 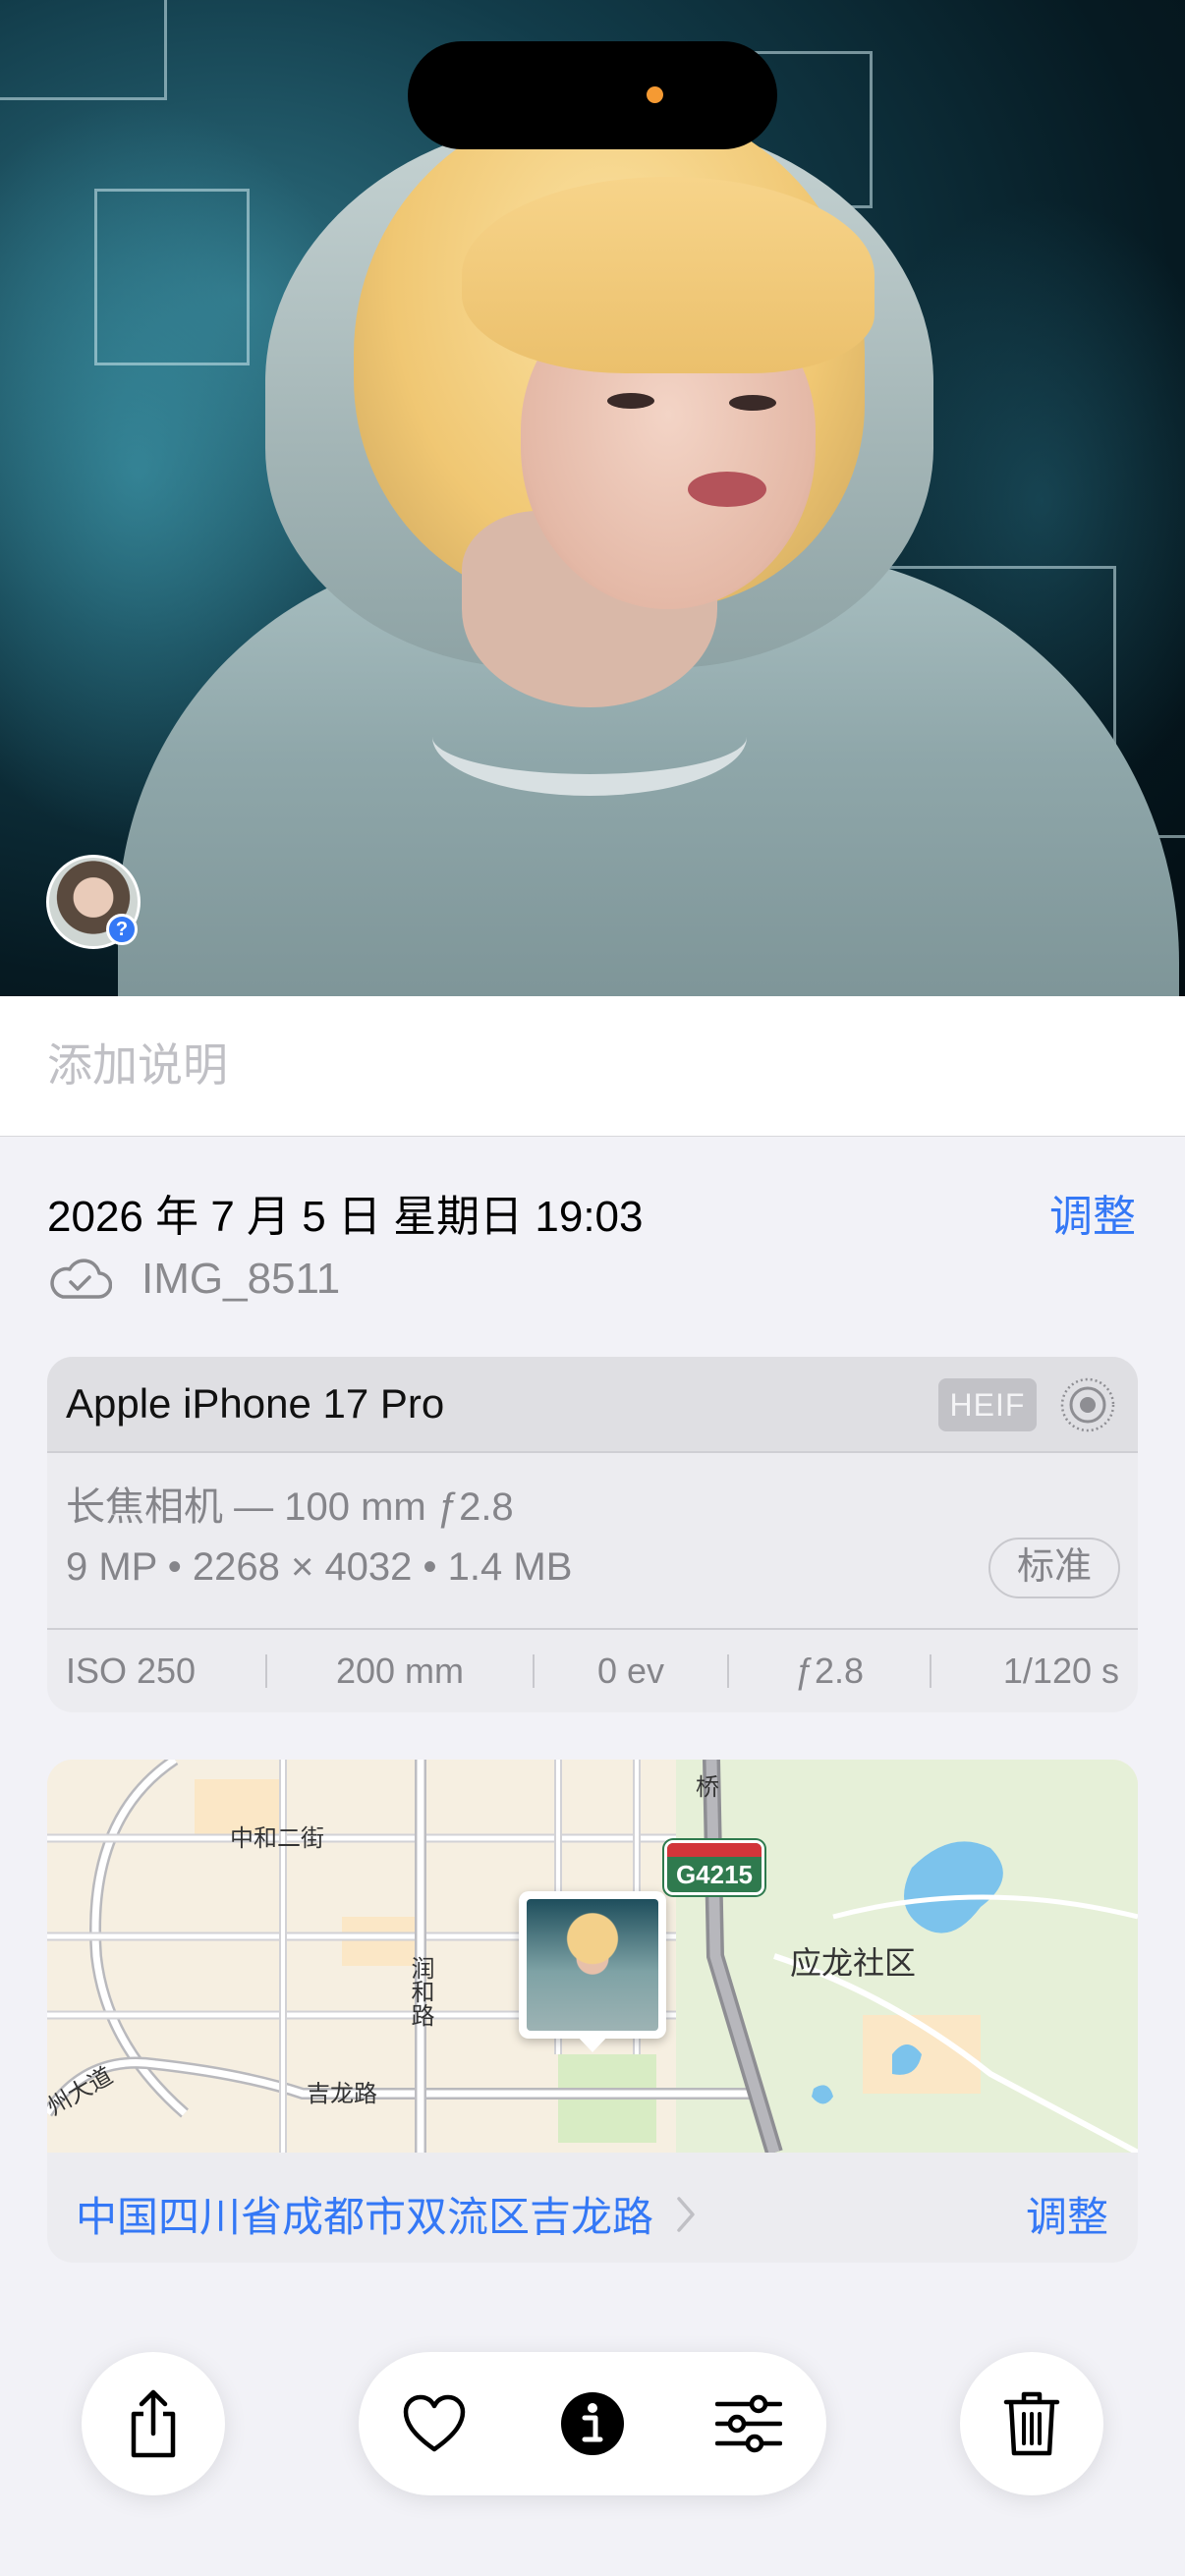 What do you see at coordinates (590, 737) in the screenshot?
I see `photo-subject-necklace` at bounding box center [590, 737].